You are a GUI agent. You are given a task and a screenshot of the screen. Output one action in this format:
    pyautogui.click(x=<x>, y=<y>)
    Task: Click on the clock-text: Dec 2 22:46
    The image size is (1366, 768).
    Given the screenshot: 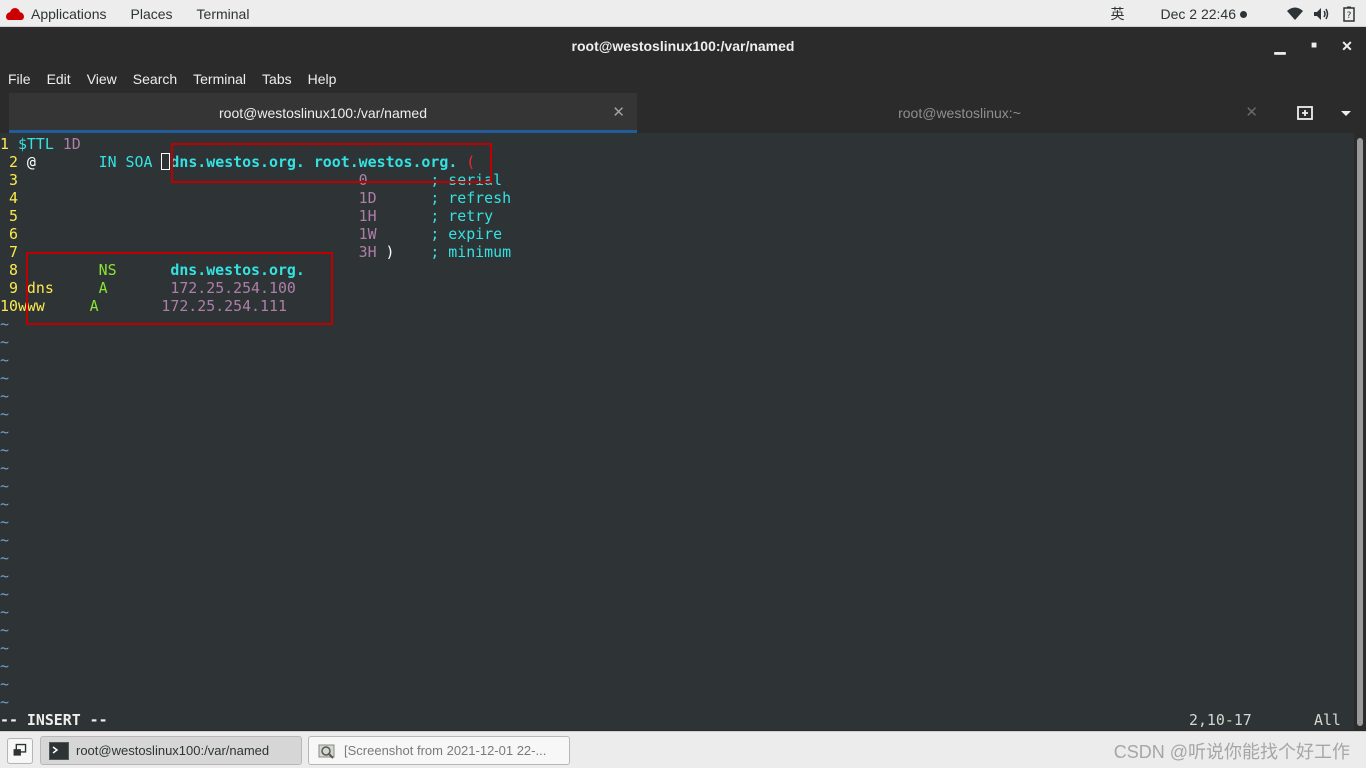 What is the action you would take?
    pyautogui.click(x=1198, y=13)
    